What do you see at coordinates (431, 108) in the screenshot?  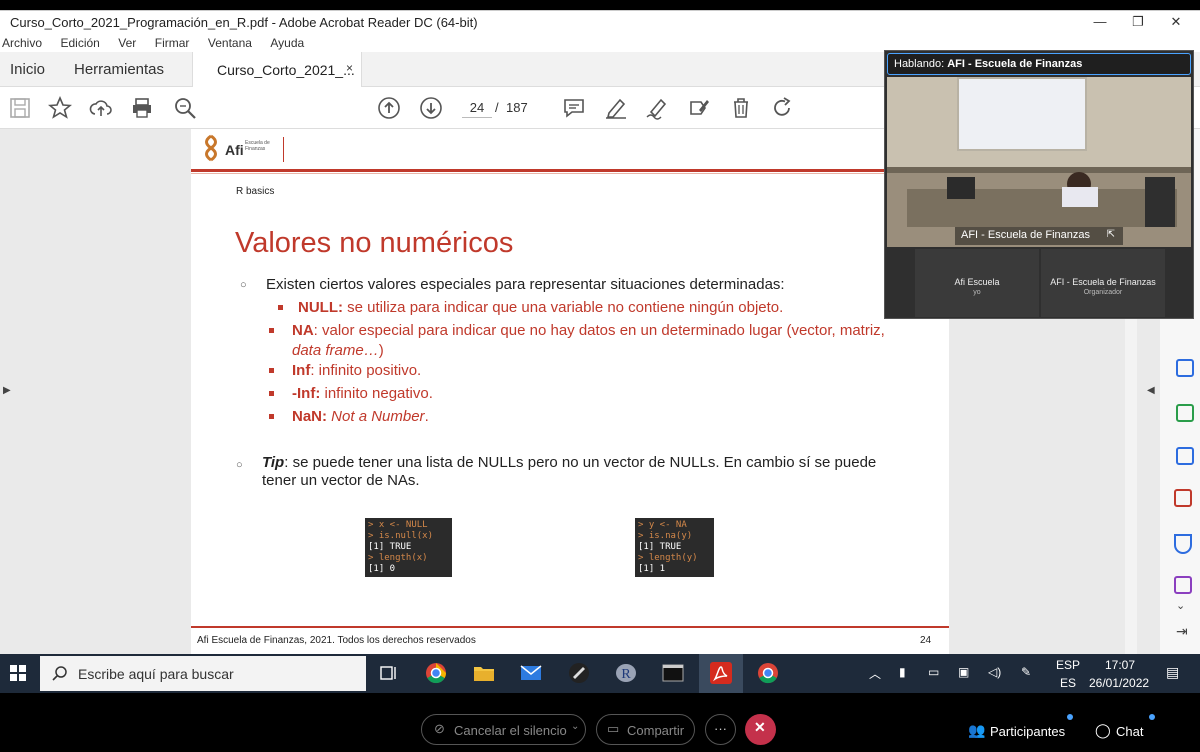 I see `next-page-icon` at bounding box center [431, 108].